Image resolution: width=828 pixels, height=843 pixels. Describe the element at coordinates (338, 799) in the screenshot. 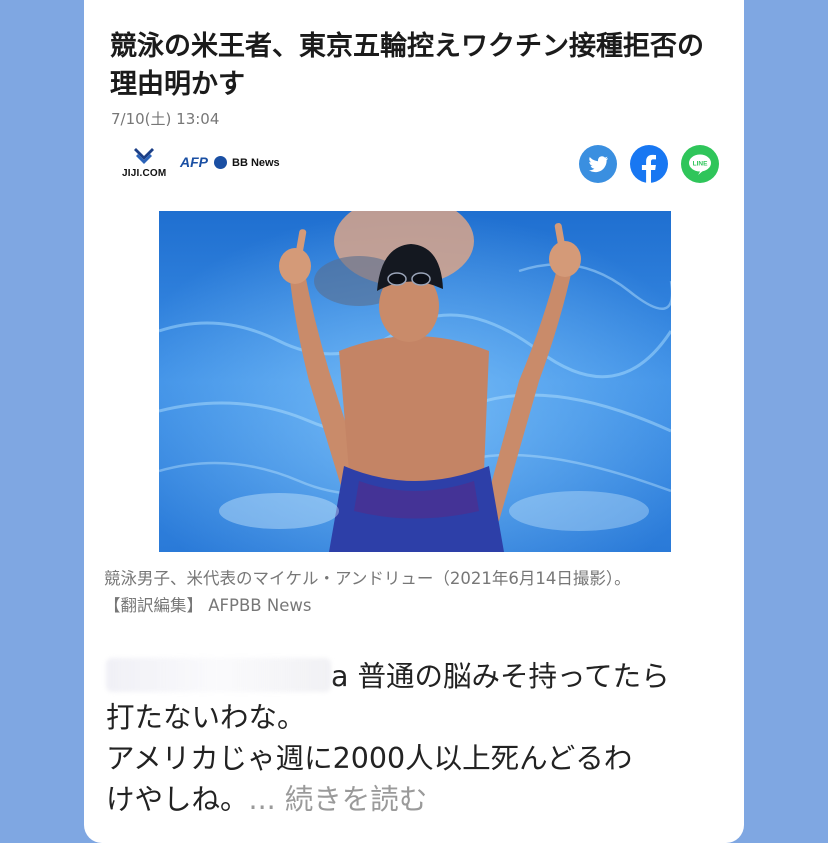

I see `read-more-link: ... 続きを読む` at that location.